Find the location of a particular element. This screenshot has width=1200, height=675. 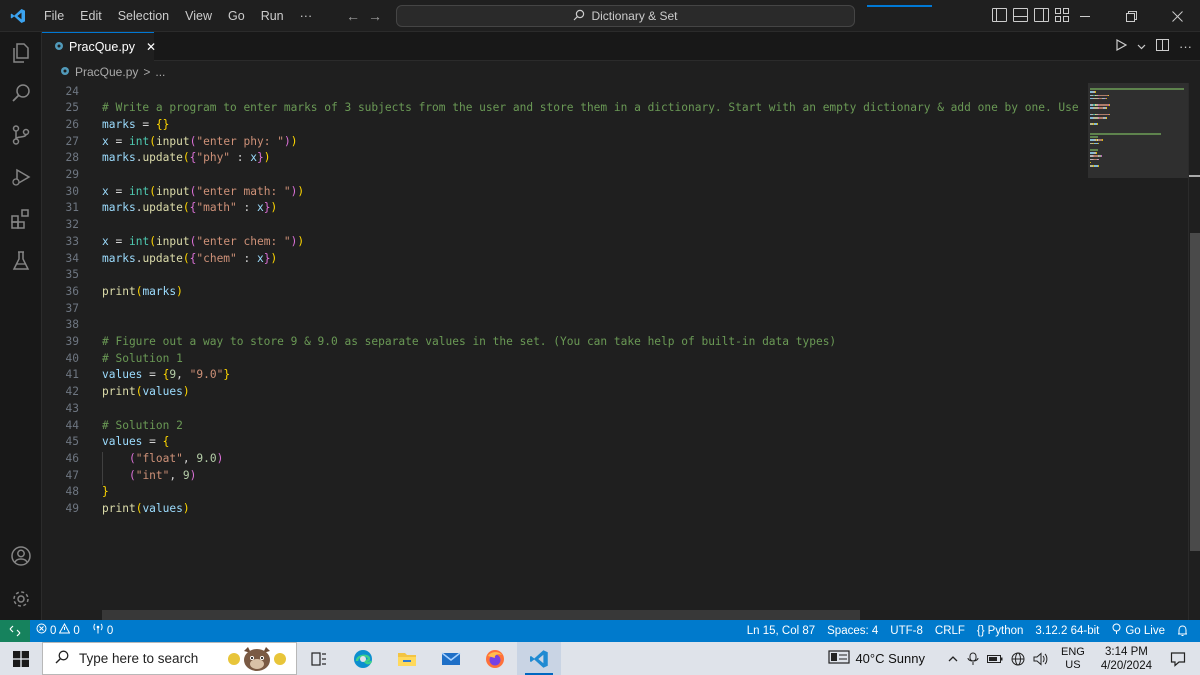

command-center-search: Dictionary & Set is located at coordinates (664, 16).